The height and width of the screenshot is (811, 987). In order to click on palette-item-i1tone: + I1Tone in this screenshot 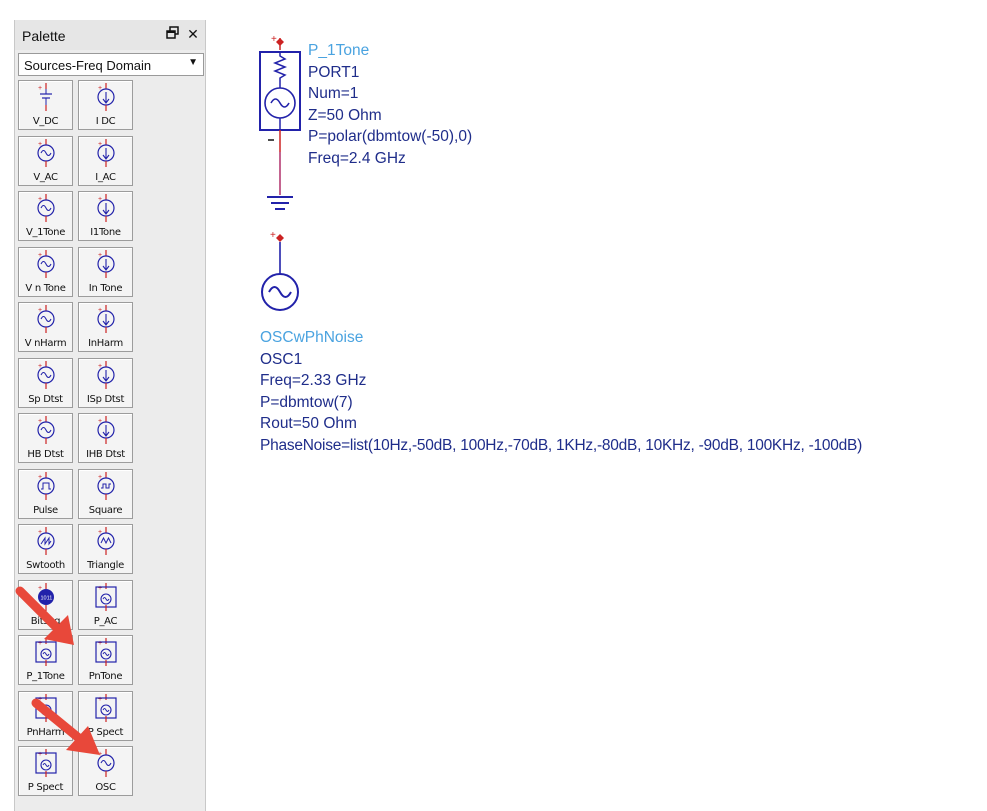, I will do `click(105, 216)`.